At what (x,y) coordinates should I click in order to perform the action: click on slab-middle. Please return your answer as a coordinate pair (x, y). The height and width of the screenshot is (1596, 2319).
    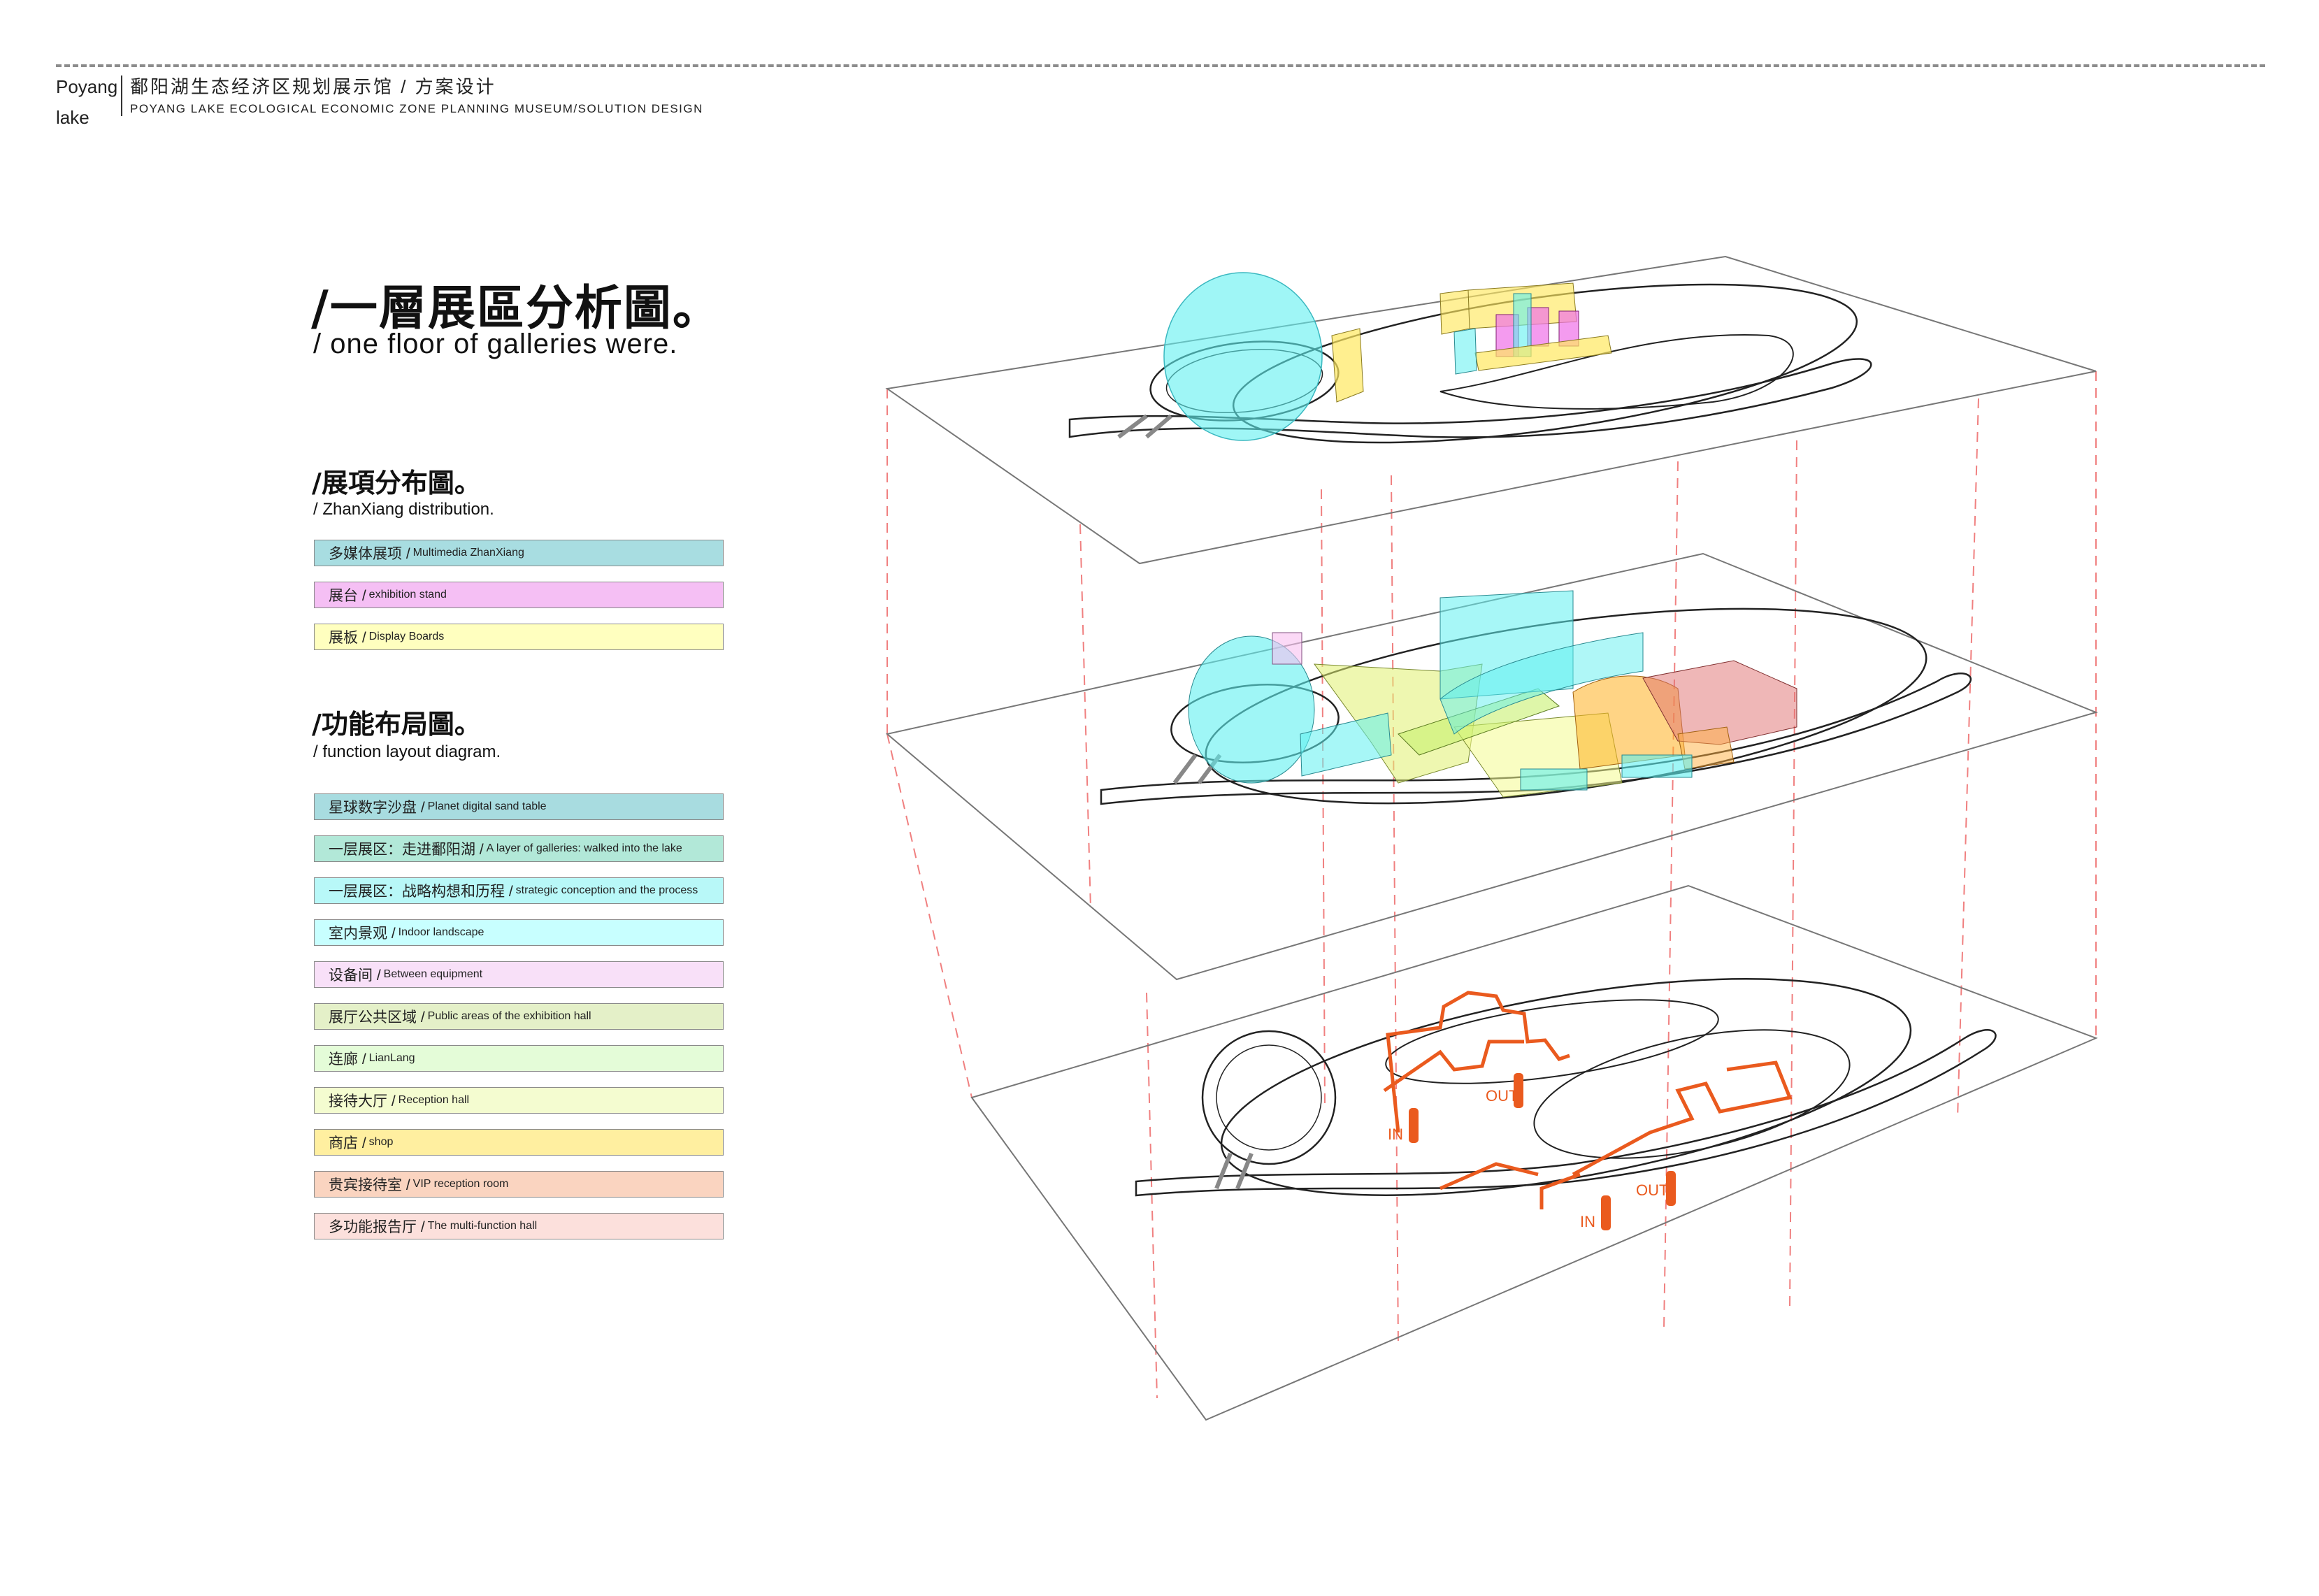
    Looking at the image, I should click on (1492, 766).